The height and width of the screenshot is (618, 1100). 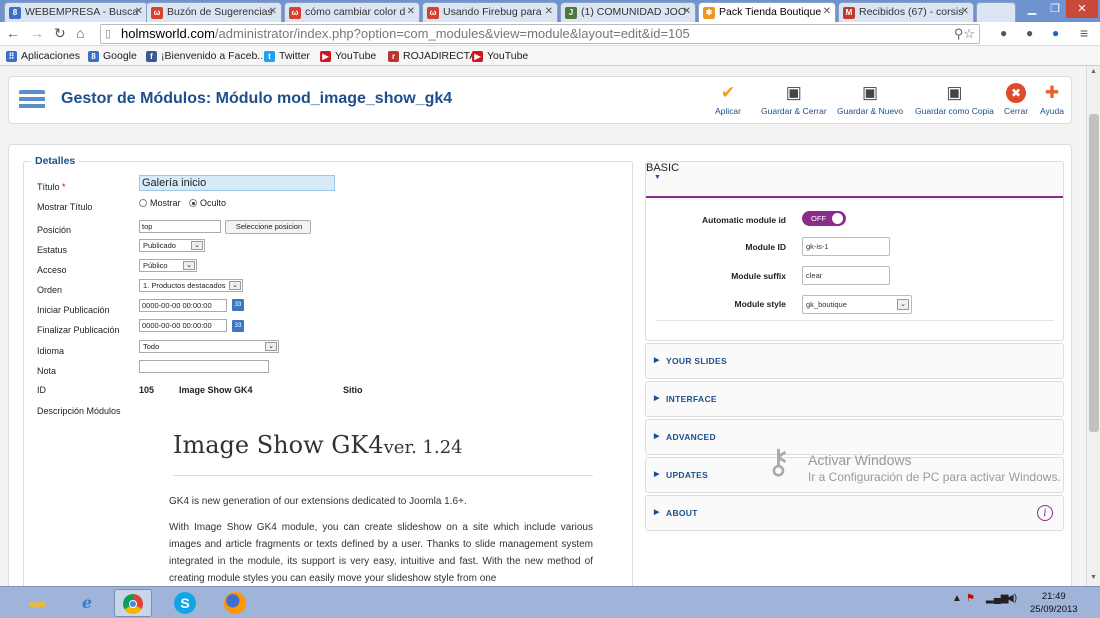 What do you see at coordinates (996, 12) in the screenshot?
I see `new-tab-button` at bounding box center [996, 12].